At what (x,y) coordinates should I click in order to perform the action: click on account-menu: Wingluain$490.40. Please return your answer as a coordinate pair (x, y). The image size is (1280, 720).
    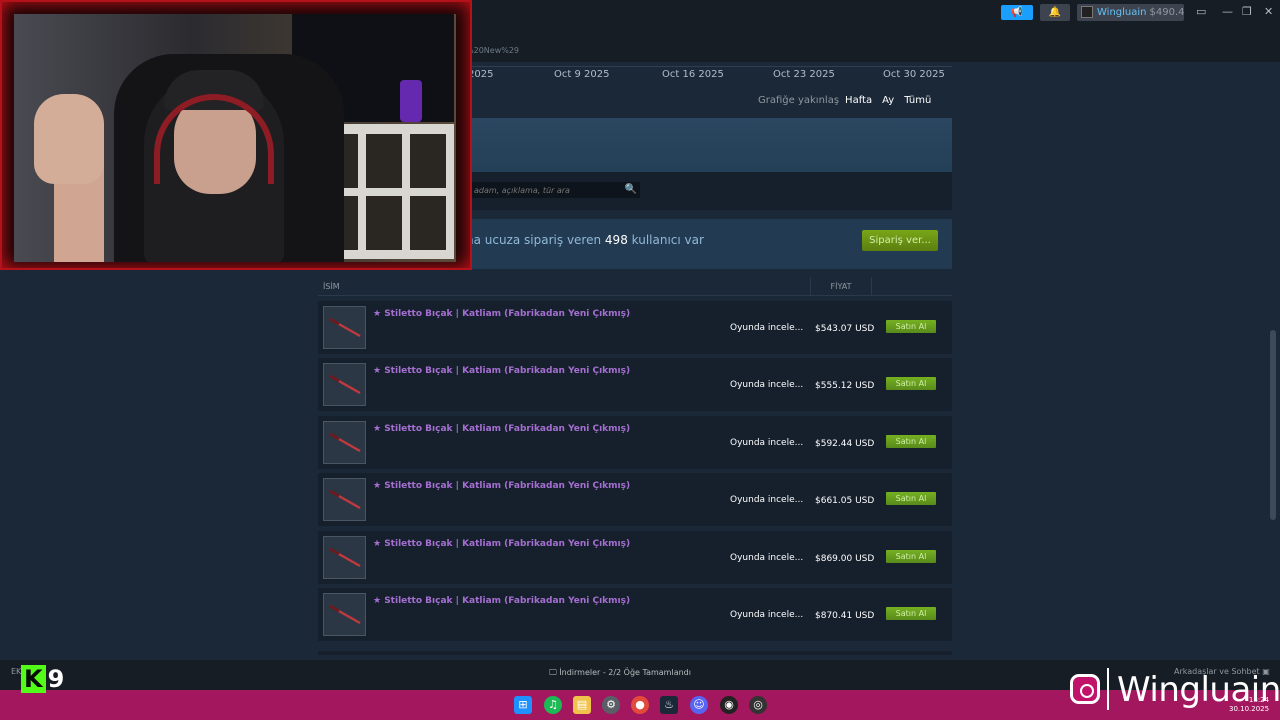
    Looking at the image, I should click on (1130, 12).